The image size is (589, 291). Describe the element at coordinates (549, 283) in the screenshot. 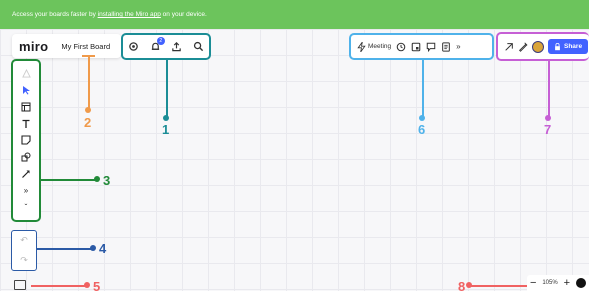

I see `zoom-level: 105%` at that location.